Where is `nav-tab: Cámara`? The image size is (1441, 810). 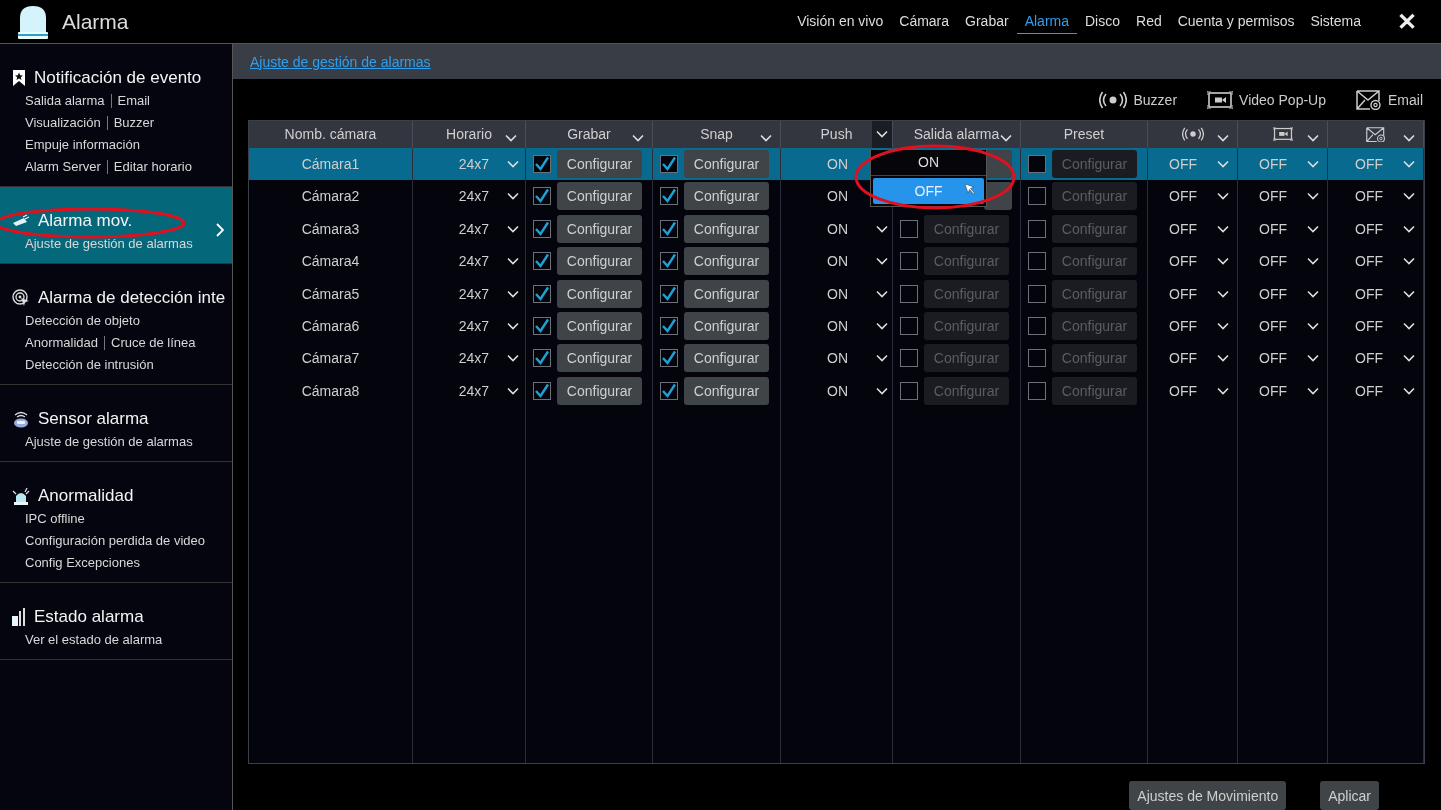 nav-tab: Cámara is located at coordinates (924, 21).